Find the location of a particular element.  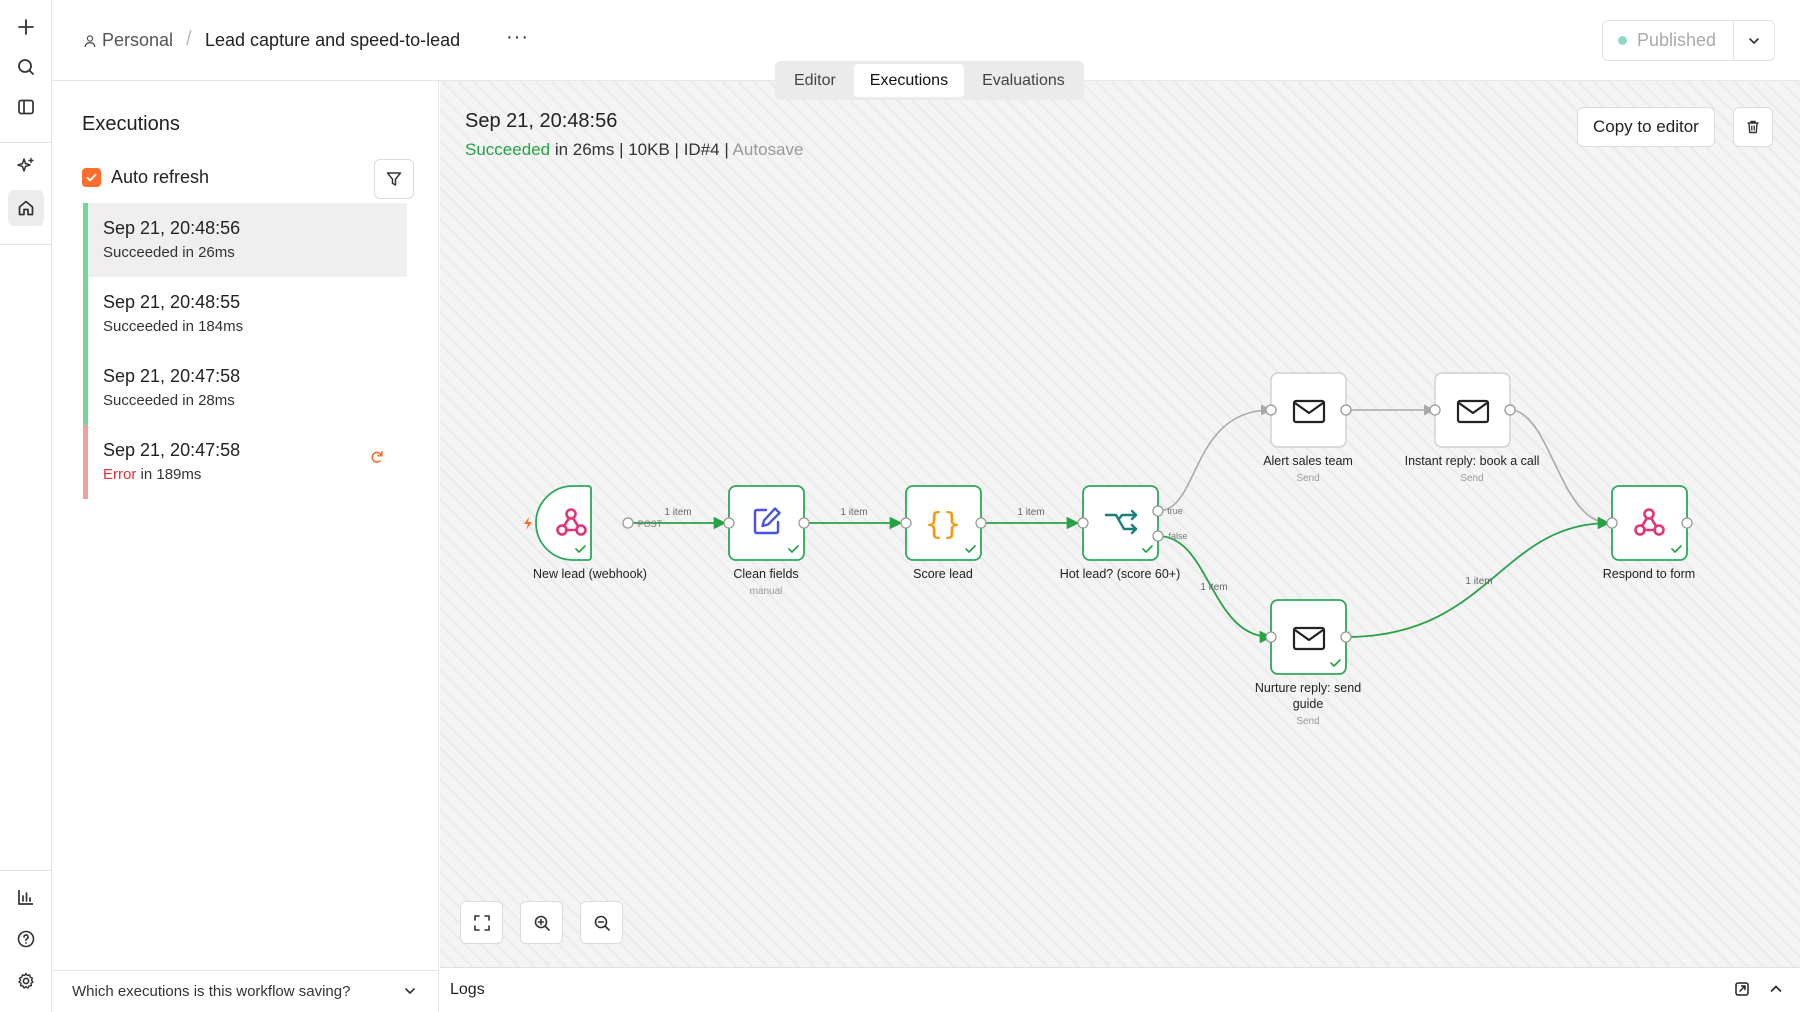

node-clean-fields: Clean fields manual is located at coordinates (766, 541).